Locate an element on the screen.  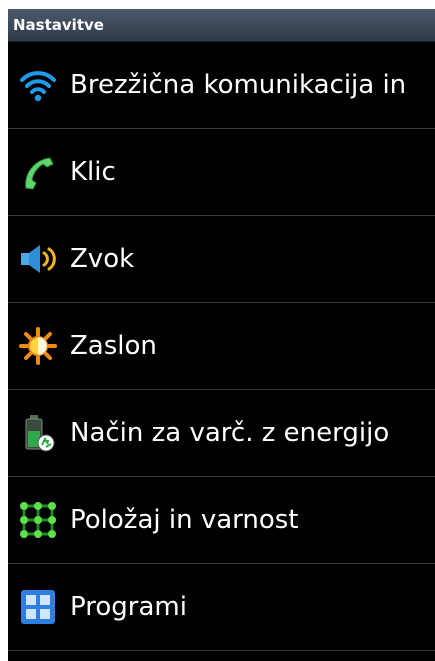
settings-item-label: Zvok is located at coordinates (102, 259).